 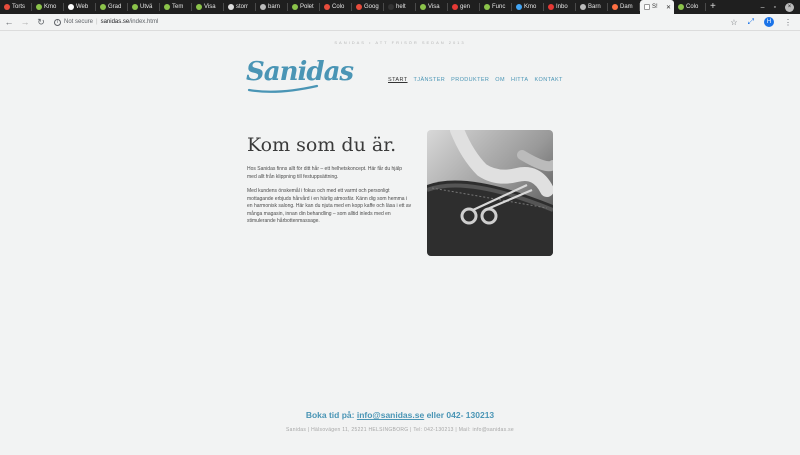 What do you see at coordinates (57, 22) in the screenshot?
I see `info-icon: i` at bounding box center [57, 22].